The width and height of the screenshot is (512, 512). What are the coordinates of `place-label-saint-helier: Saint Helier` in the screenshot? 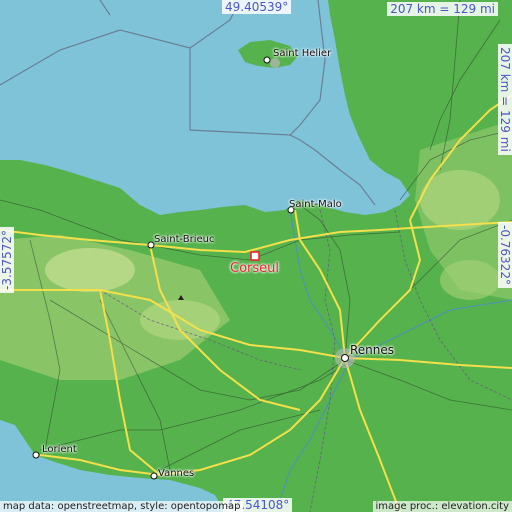 It's located at (302, 53).